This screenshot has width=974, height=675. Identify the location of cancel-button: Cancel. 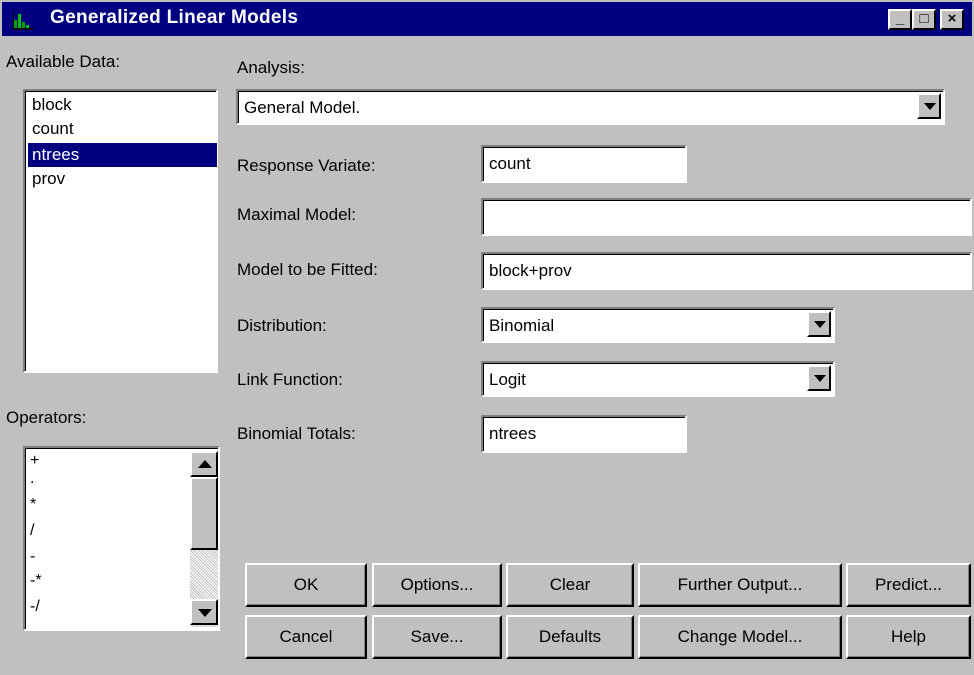
(306, 637).